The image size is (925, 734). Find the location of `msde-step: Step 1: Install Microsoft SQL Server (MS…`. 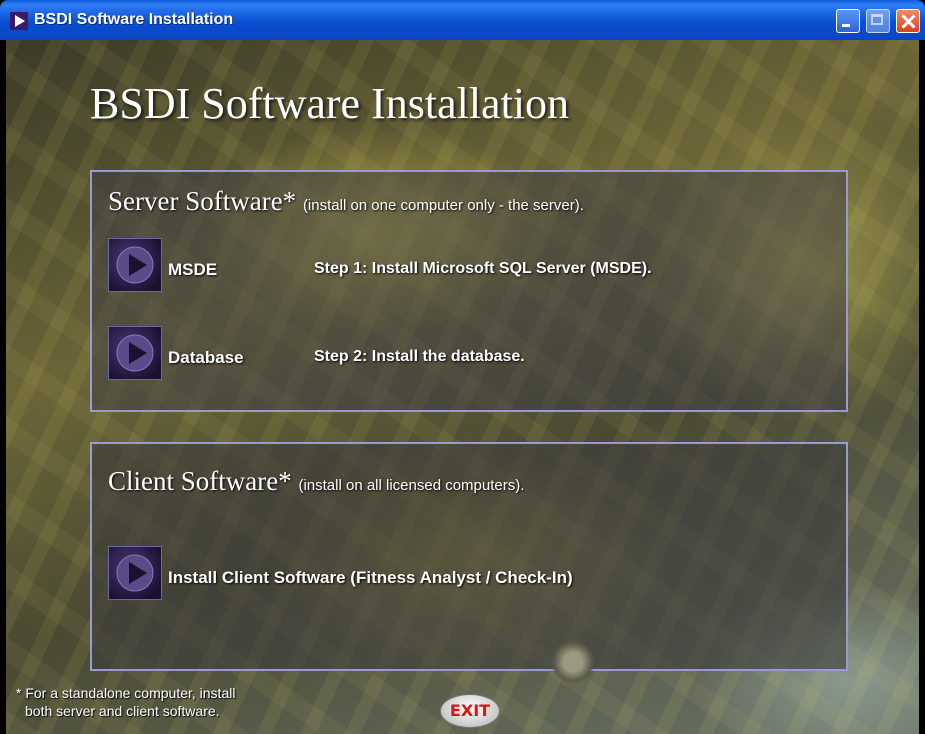

msde-step: Step 1: Install Microsoft SQL Server (MS… is located at coordinates (483, 268).